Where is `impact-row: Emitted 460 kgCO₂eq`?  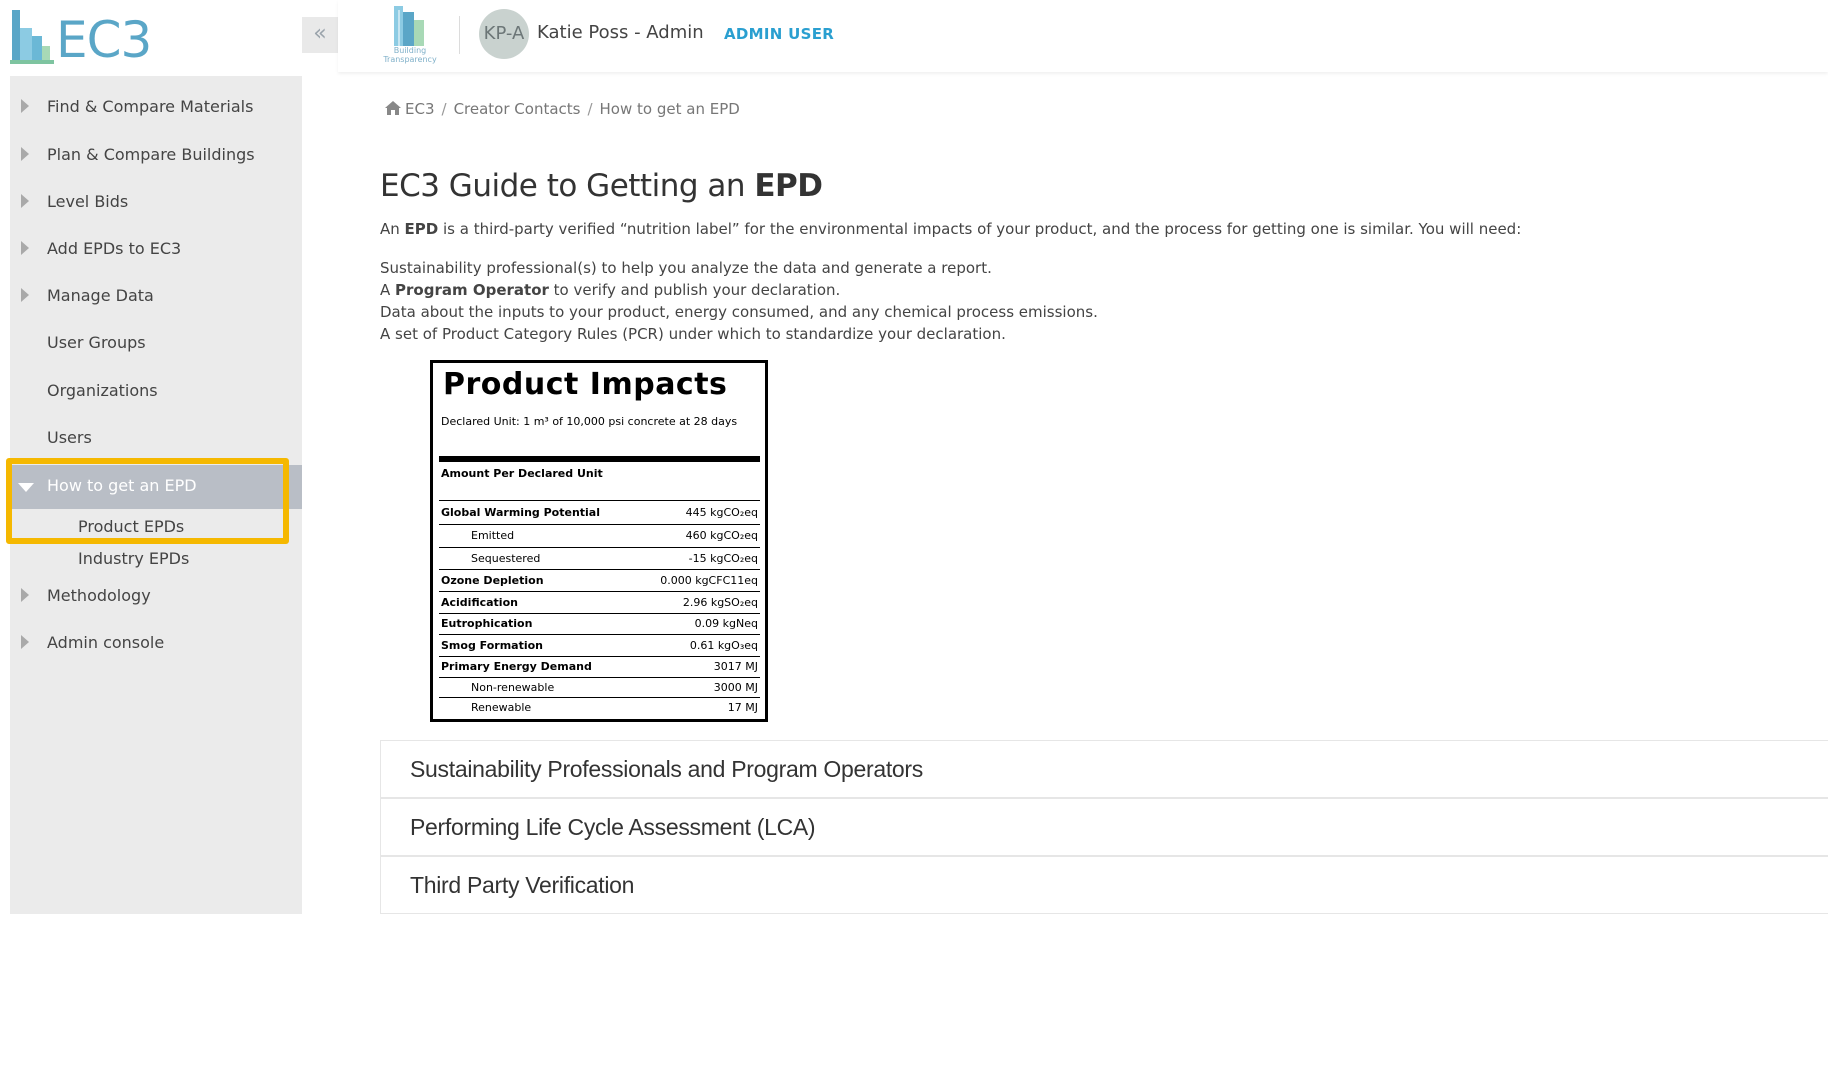 impact-row: Emitted 460 kgCO₂eq is located at coordinates (599, 536).